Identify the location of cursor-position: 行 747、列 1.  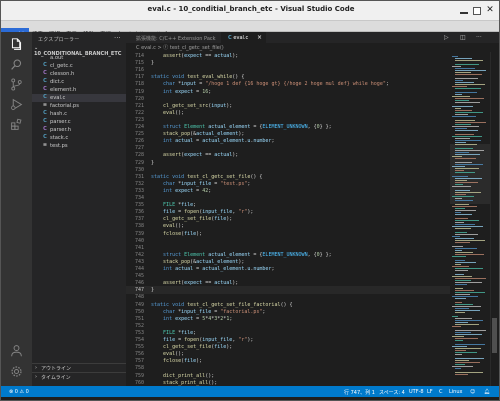
(359, 392).